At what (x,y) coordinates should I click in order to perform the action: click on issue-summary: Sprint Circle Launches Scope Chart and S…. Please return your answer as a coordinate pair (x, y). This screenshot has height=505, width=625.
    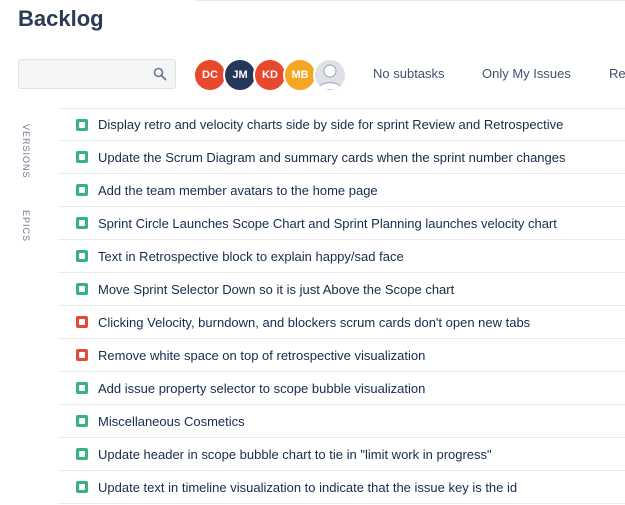
    Looking at the image, I should click on (327, 223).